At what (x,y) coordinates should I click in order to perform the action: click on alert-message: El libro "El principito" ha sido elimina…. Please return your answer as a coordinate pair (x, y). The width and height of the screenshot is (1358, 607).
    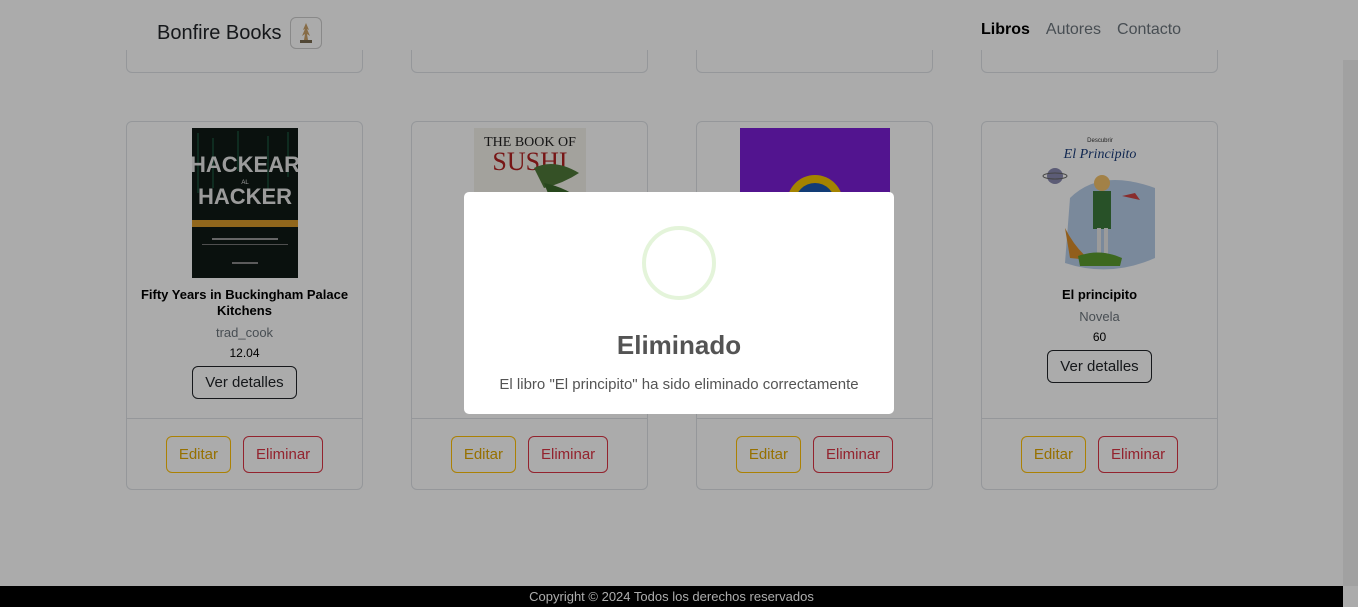
    Looking at the image, I should click on (679, 384).